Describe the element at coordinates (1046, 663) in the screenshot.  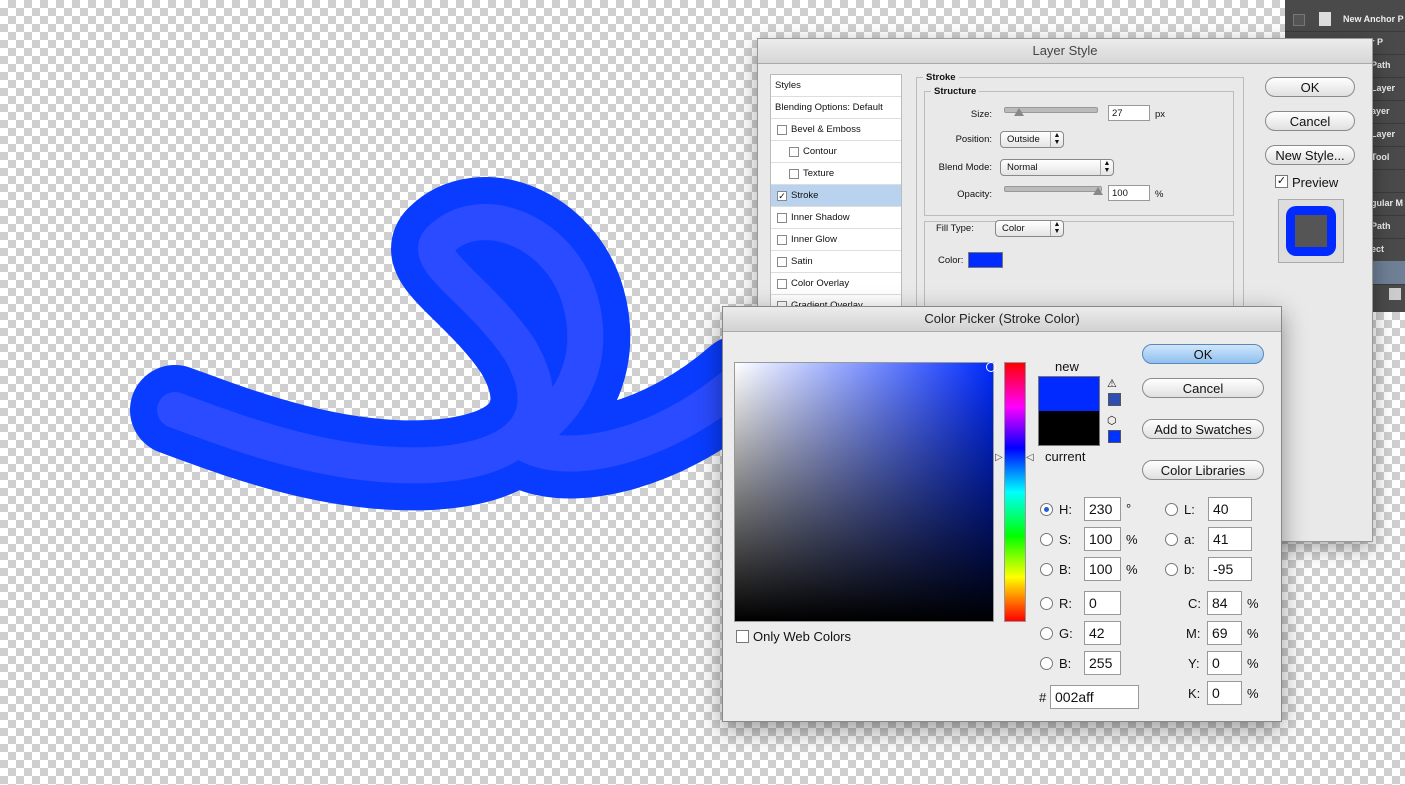
I see `blue-radio` at that location.